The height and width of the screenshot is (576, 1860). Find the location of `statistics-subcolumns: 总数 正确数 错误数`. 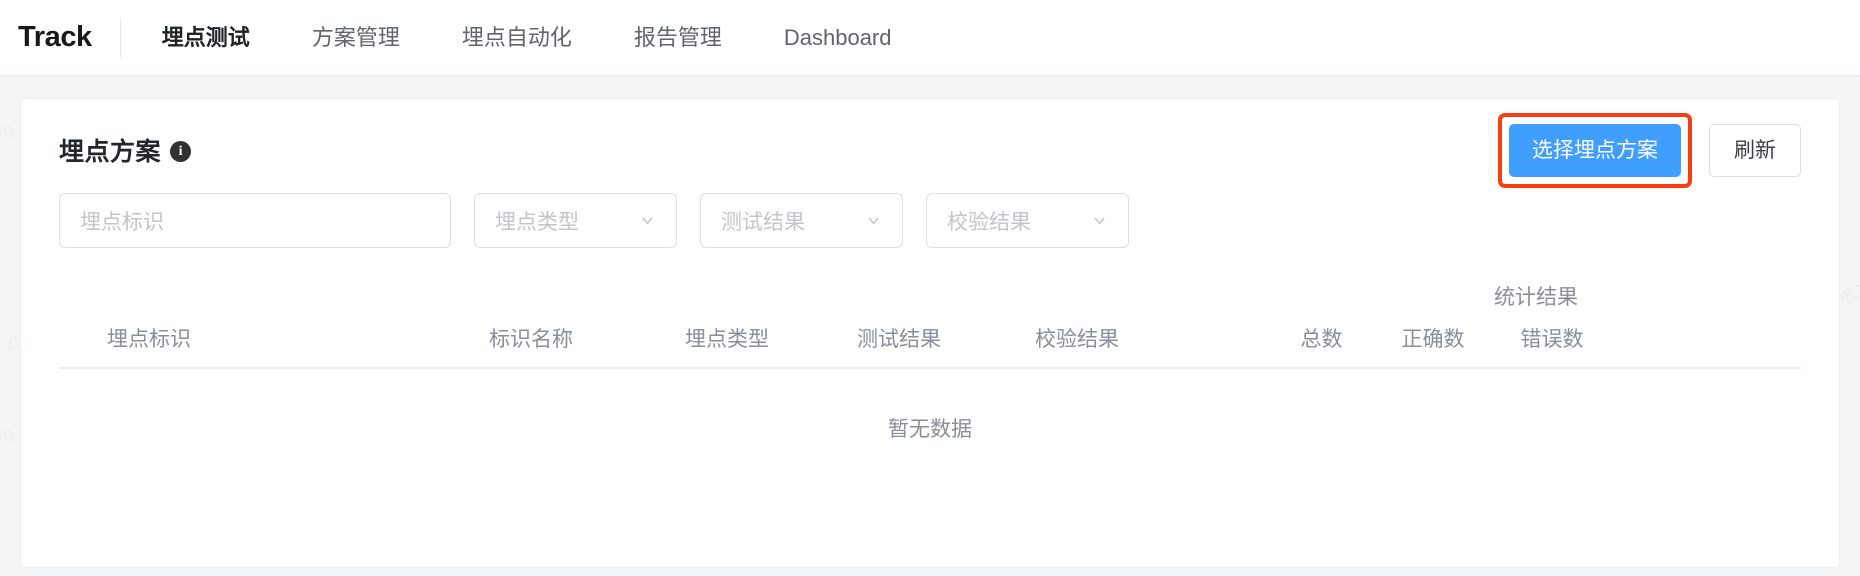

statistics-subcolumns: 总数 正确数 错误数 is located at coordinates (1536, 338).